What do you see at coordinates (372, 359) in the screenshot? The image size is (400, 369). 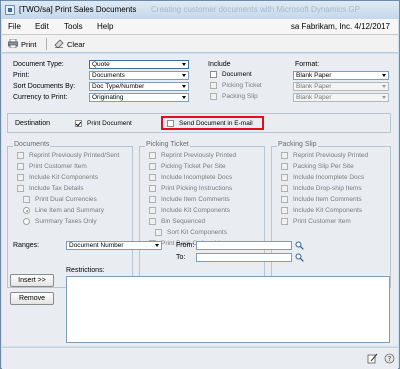 I see `note-icon` at bounding box center [372, 359].